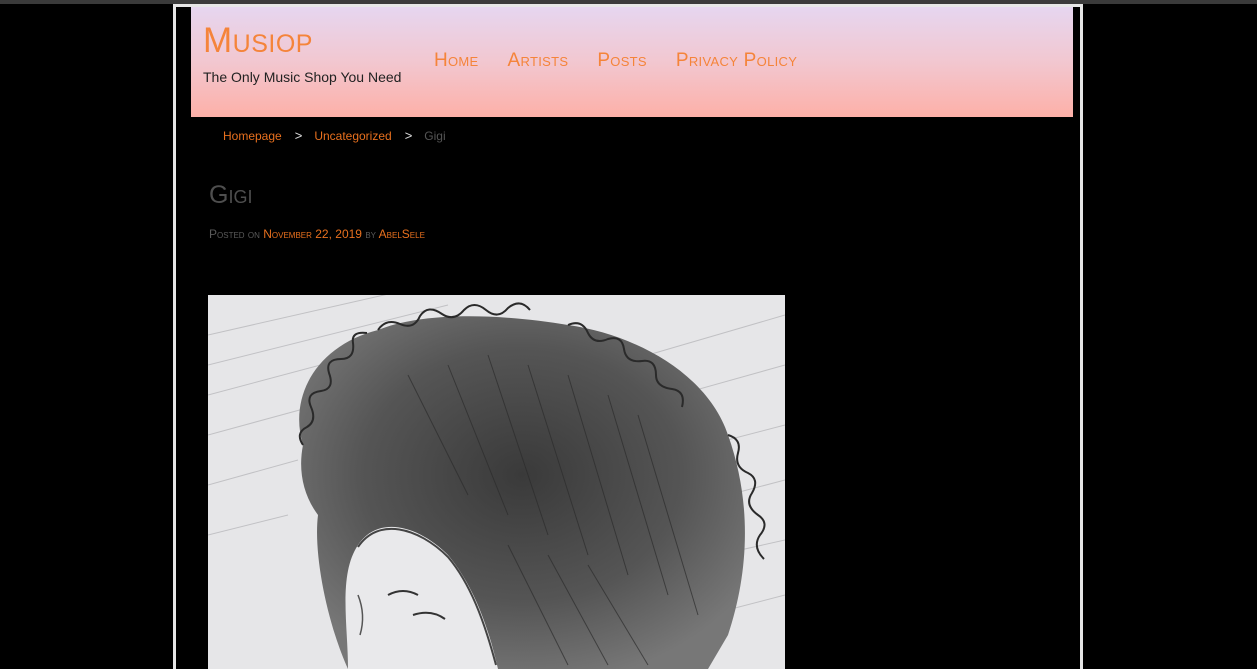  What do you see at coordinates (538, 61) in the screenshot?
I see `nav-item-artists: Artists` at bounding box center [538, 61].